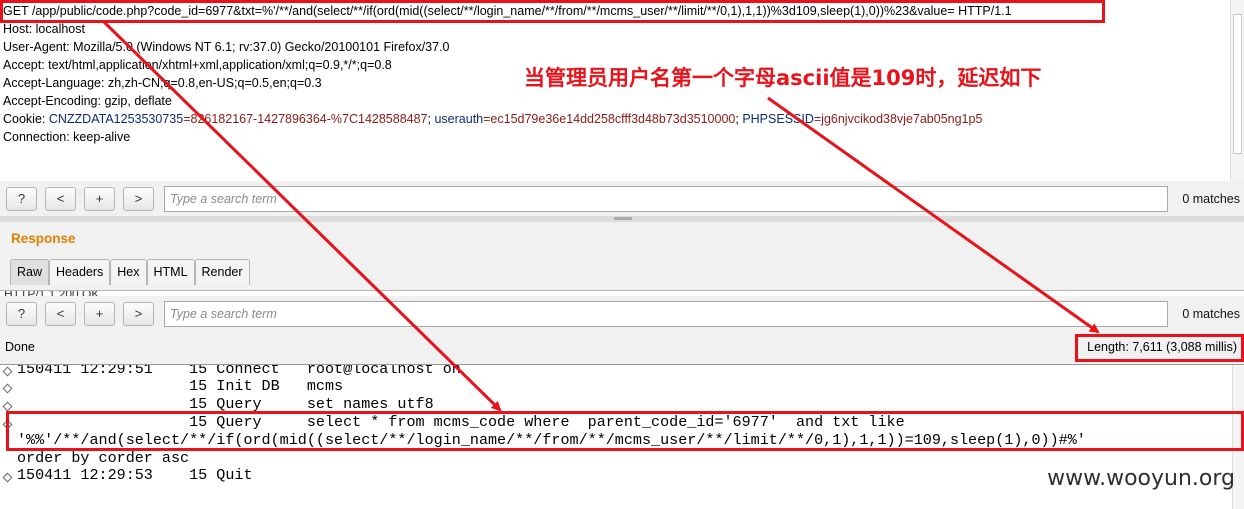 The height and width of the screenshot is (509, 1244). I want to click on request-match-count: 0 matches, so click(1211, 199).